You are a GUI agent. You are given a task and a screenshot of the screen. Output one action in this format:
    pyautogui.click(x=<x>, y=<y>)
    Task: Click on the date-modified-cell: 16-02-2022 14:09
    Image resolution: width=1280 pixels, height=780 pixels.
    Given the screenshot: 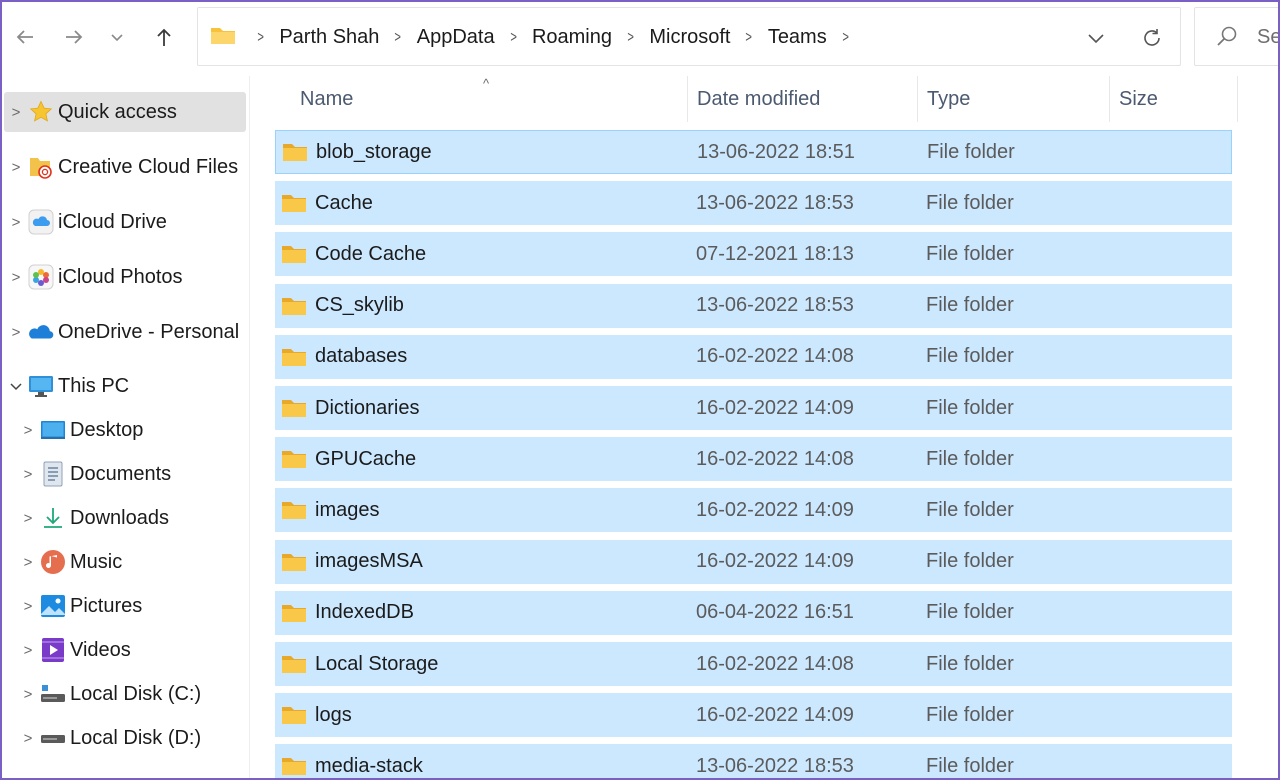 What is the action you would take?
    pyautogui.click(x=775, y=407)
    